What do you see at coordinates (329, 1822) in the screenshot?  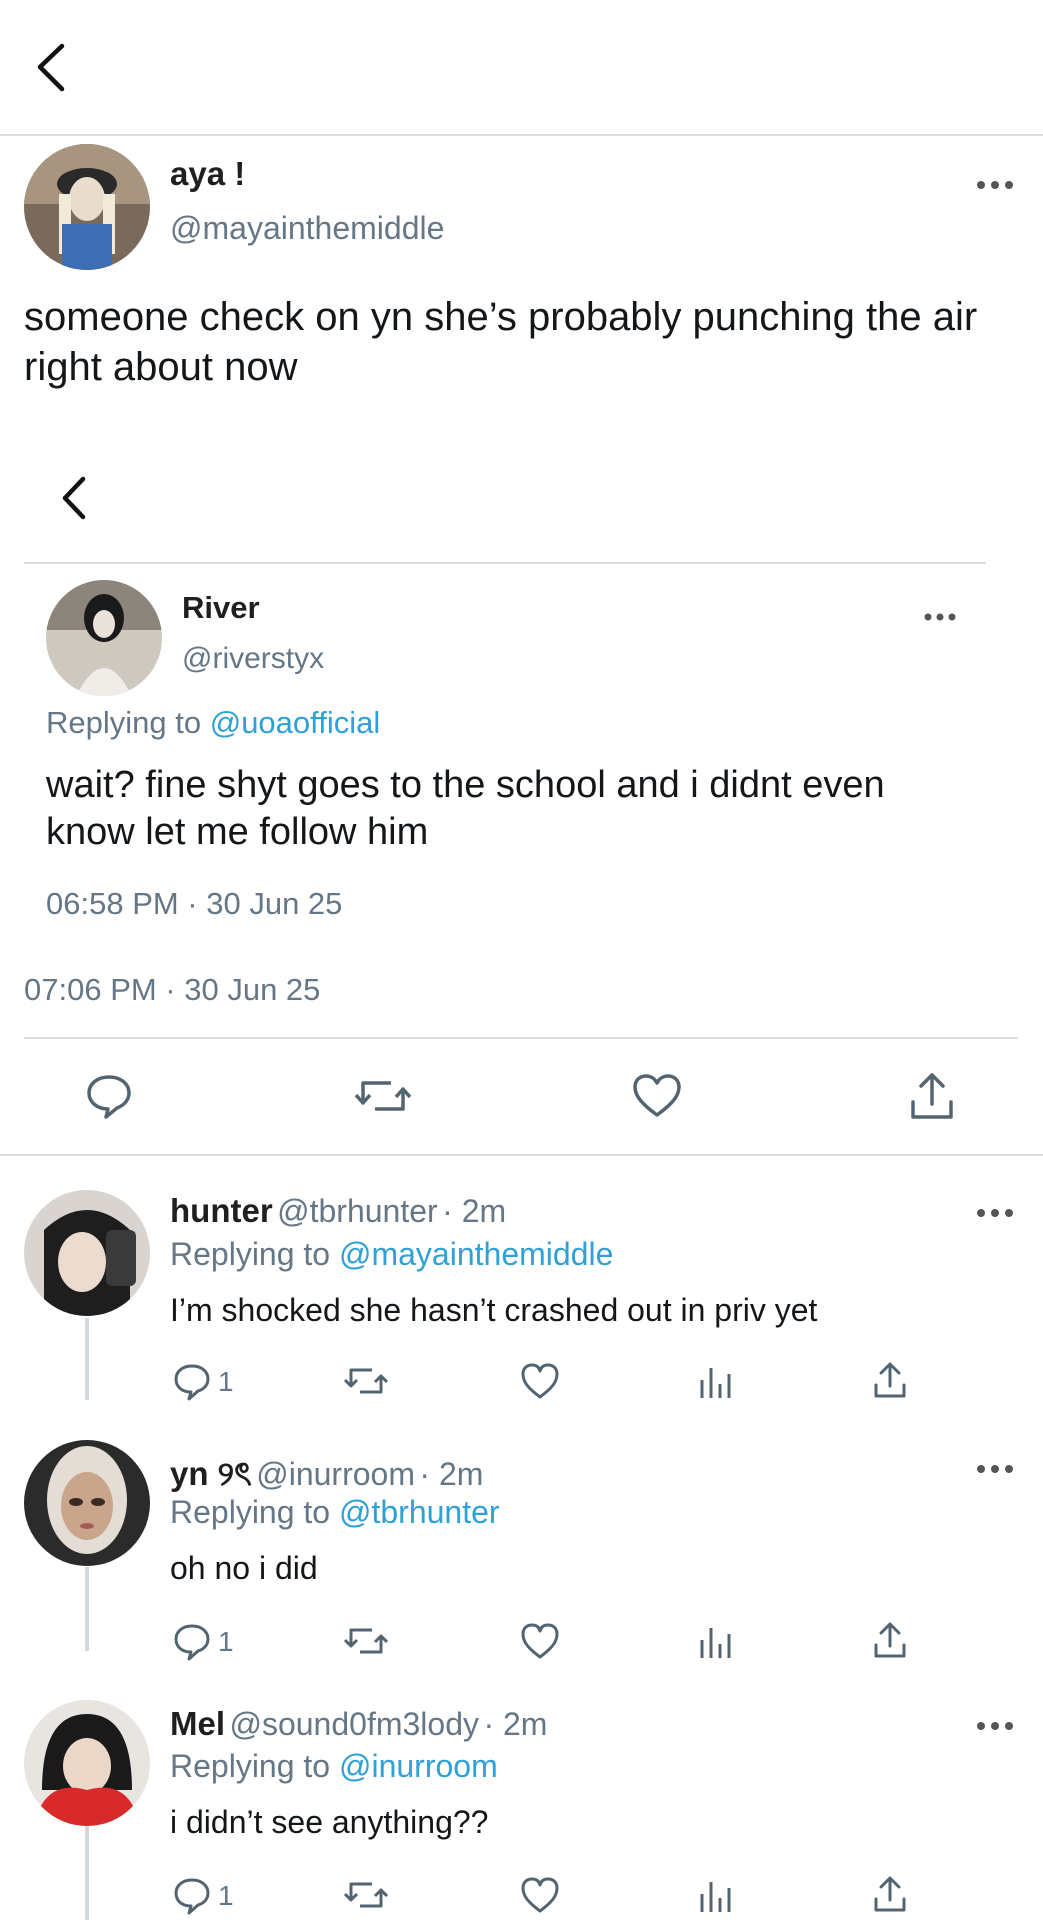 I see `reply-text: i didn’t see anything??` at bounding box center [329, 1822].